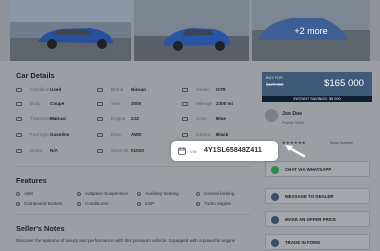 The width and height of the screenshot is (380, 251). Describe the element at coordinates (317, 219) in the screenshot. I see `make-offer-button: MAKE AN OFFER PRICE` at that location.